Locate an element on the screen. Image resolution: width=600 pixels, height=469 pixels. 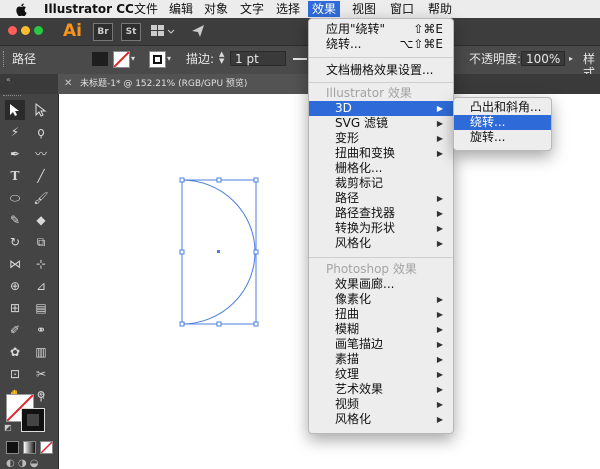
apple-icon is located at coordinates (21, 9).